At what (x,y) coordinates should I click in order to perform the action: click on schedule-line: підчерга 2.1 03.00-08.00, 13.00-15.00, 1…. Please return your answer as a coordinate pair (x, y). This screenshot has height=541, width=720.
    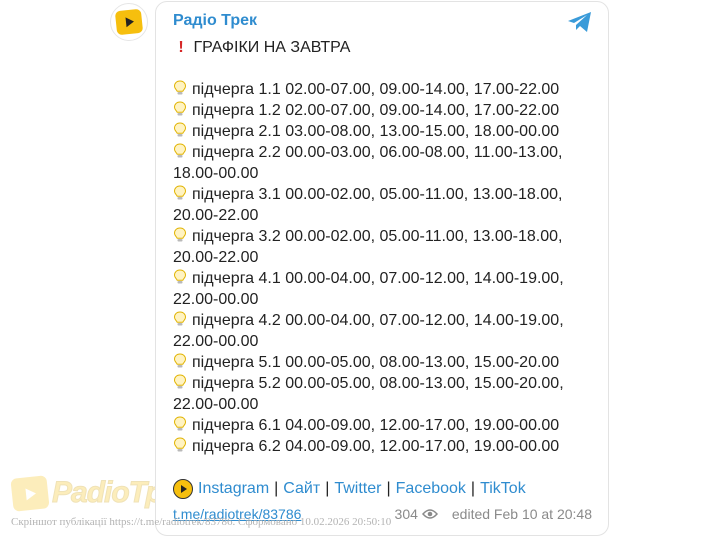
    Looking at the image, I should click on (383, 131).